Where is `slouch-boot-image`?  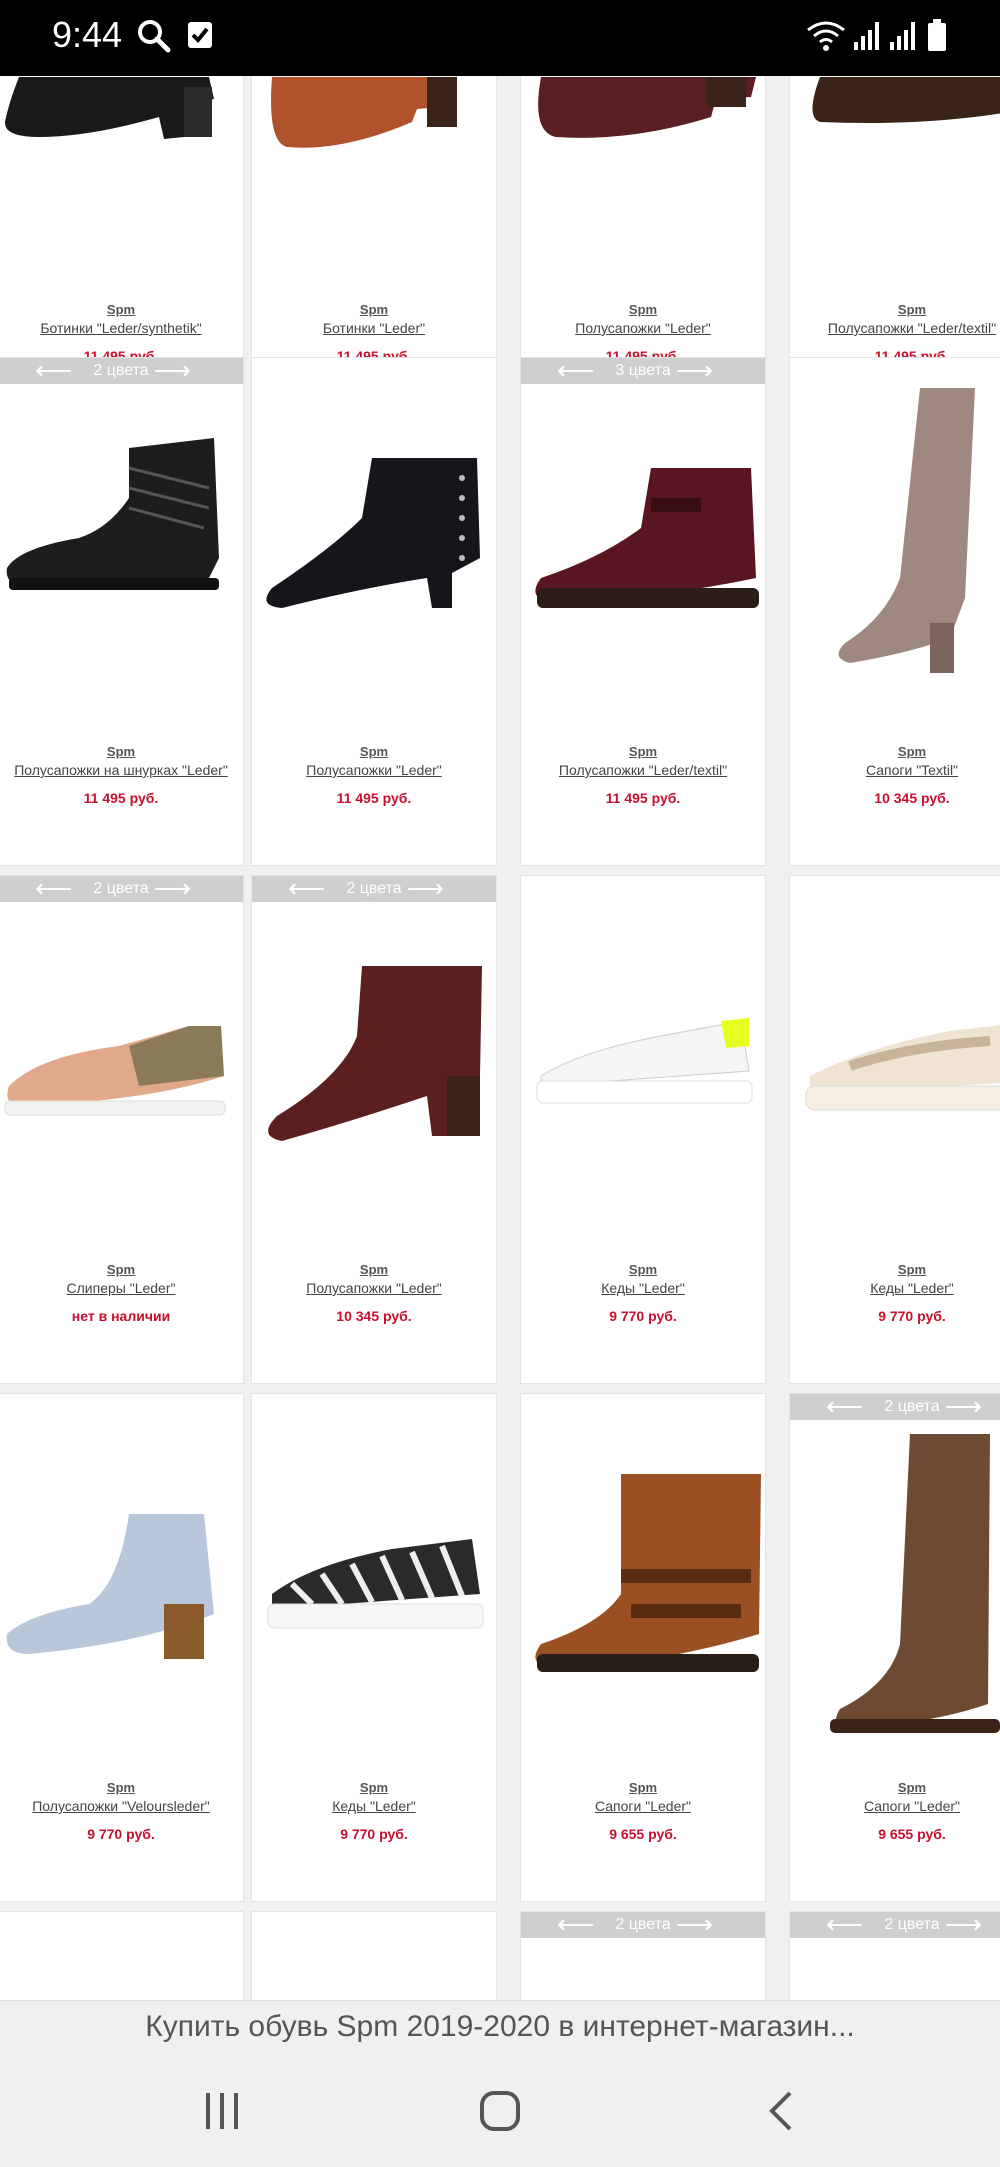 slouch-boot-image is located at coordinates (375, 1053).